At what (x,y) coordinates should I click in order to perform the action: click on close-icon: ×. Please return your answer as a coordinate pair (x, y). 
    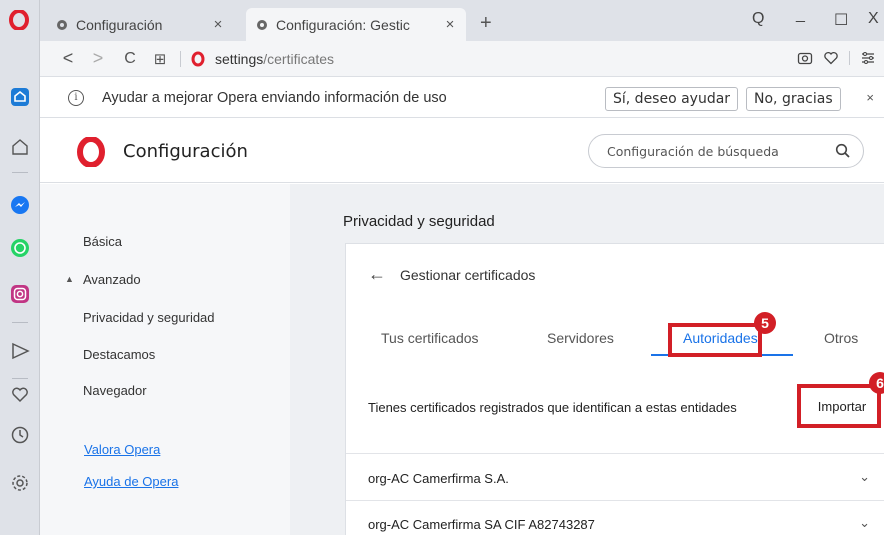
    Looking at the image, I should click on (870, 97).